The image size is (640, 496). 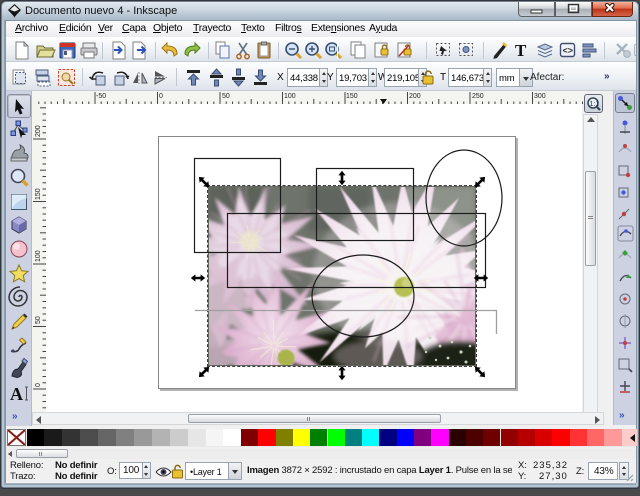 What do you see at coordinates (540, 96) in the screenshot?
I see `svg-text: 300` at bounding box center [540, 96].